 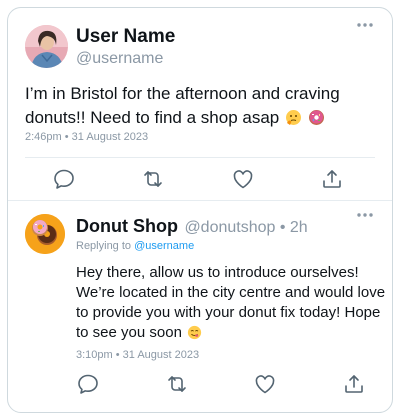 I want to click on author-name: User Name, so click(x=125, y=37).